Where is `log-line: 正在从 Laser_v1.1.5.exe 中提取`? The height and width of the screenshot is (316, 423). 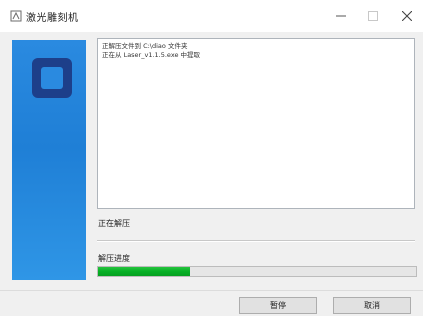 log-line: 正在从 Laser_v1.1.5.exe 中提取 is located at coordinates (151, 55).